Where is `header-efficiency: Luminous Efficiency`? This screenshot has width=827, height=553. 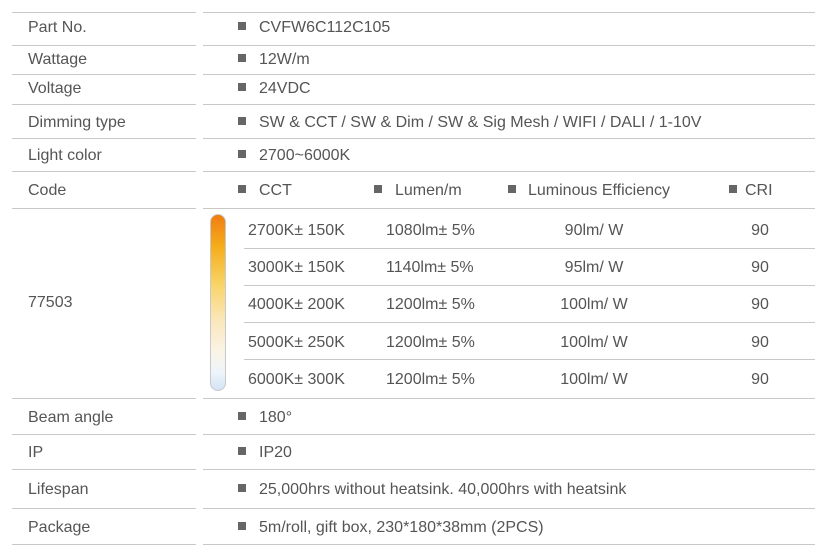
header-efficiency: Luminous Efficiency is located at coordinates (589, 191).